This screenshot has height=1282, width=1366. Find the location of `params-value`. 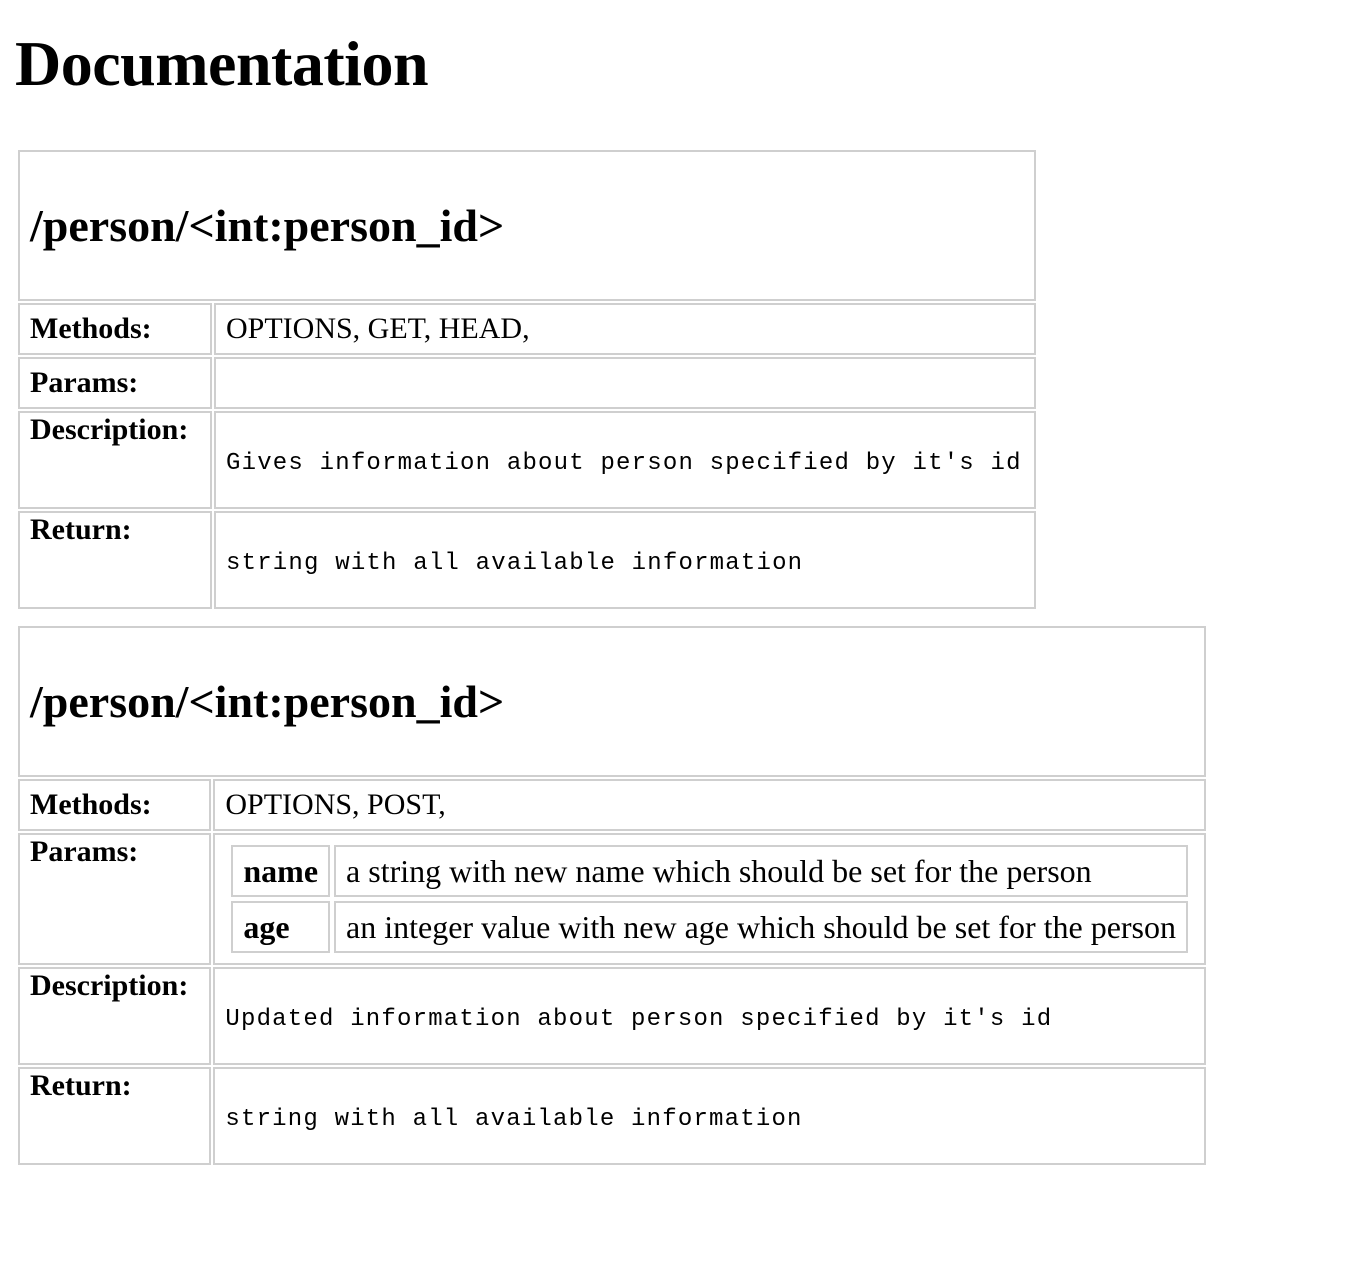

params-value is located at coordinates (625, 383).